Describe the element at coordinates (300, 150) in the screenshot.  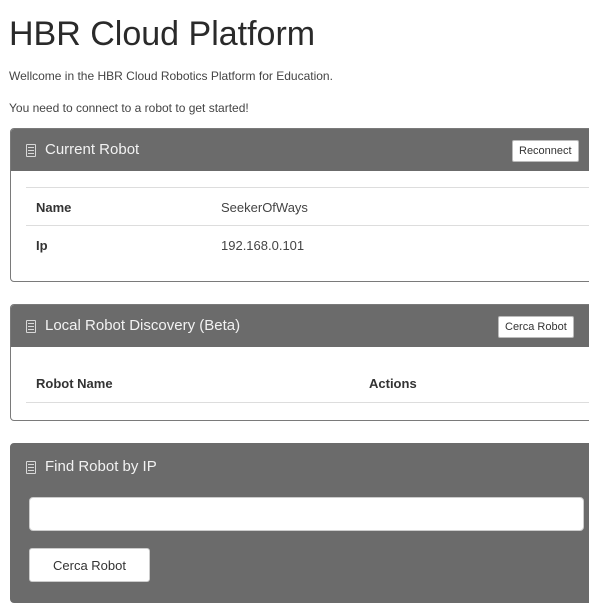
I see `current-robot-header: Current Robot Reconnect` at that location.